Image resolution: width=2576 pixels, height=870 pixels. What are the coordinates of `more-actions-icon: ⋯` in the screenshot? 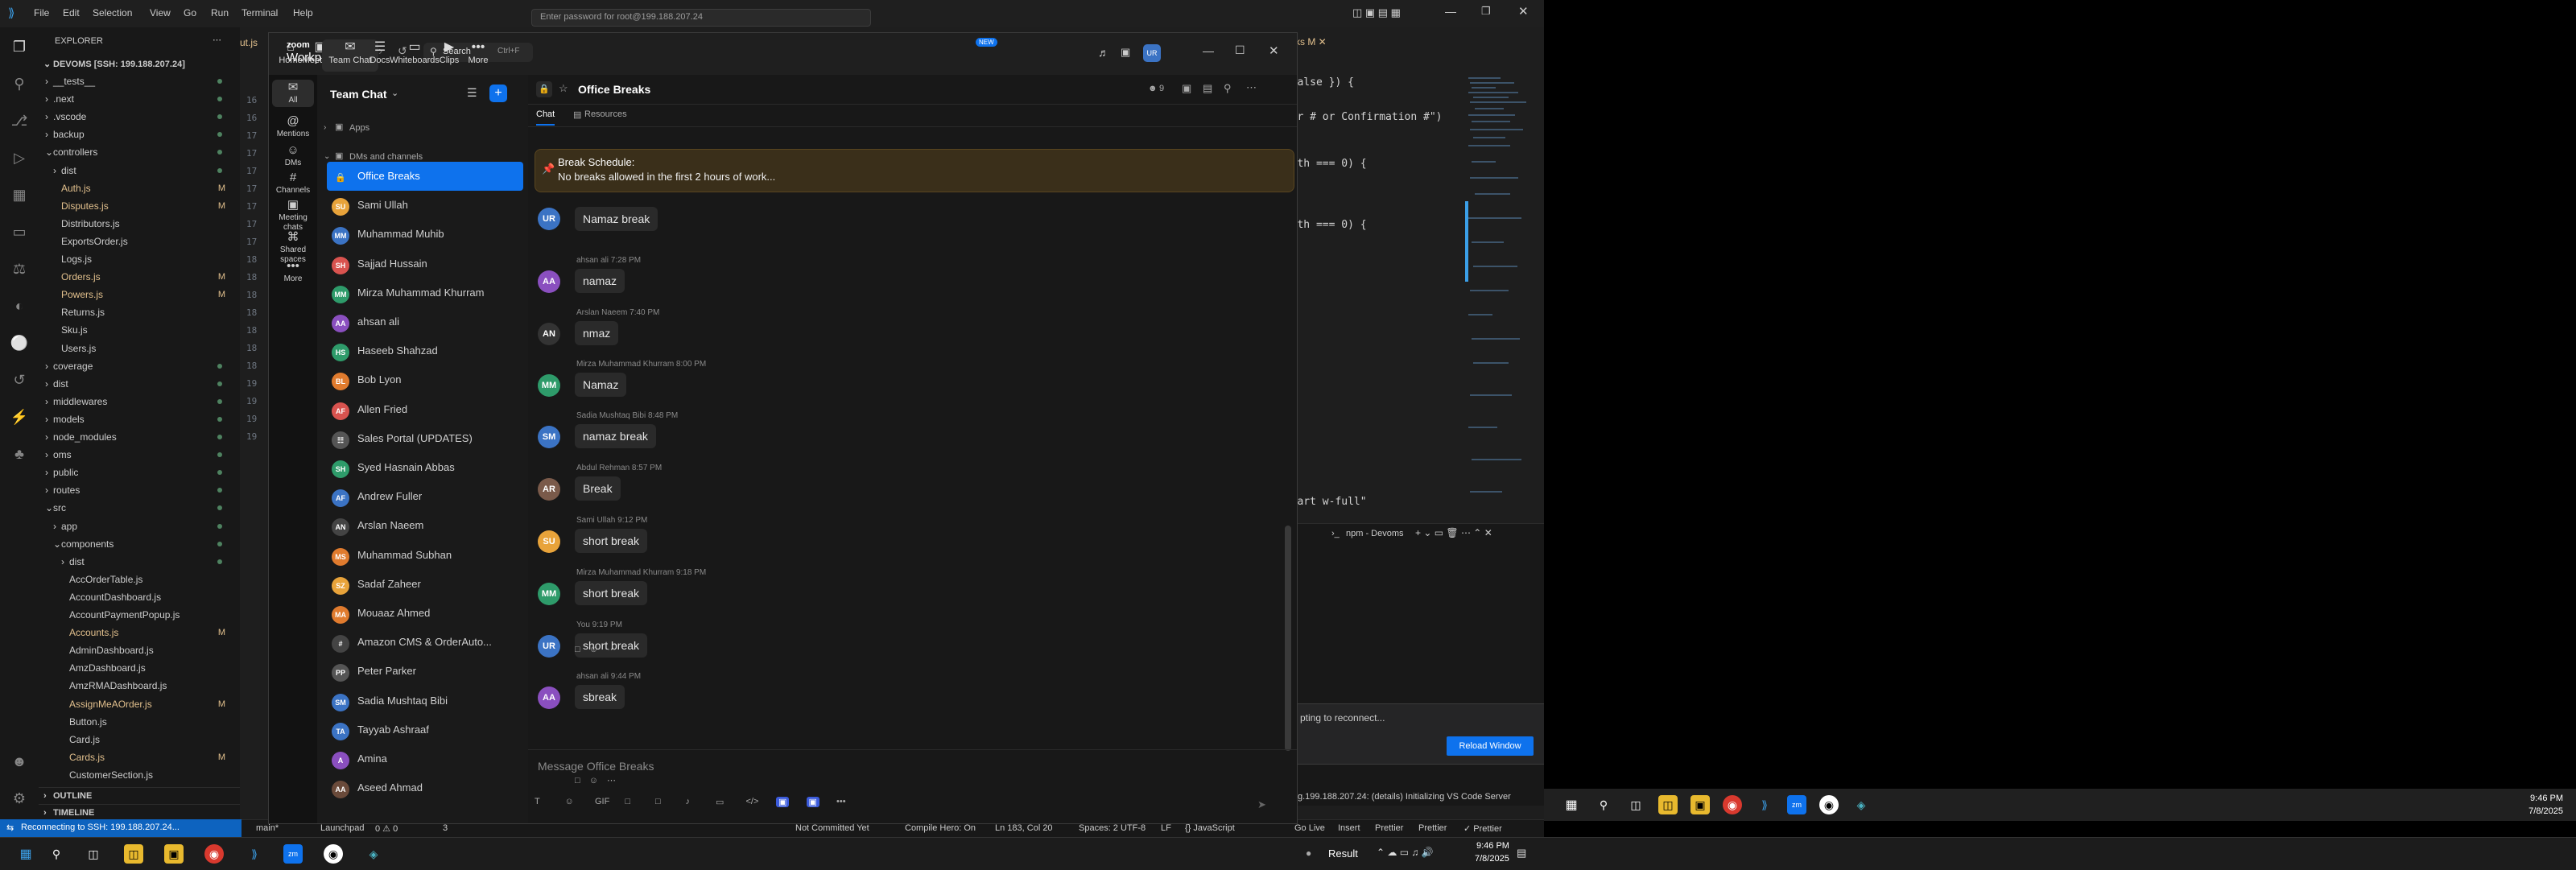 It's located at (611, 649).